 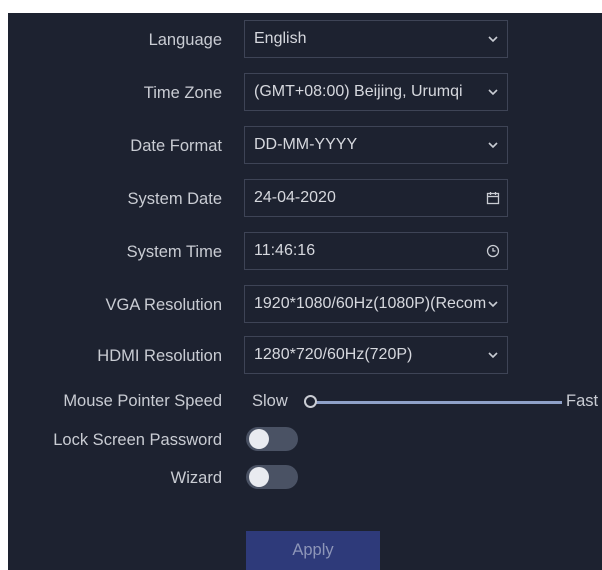 I want to click on language-row: Language English, so click(x=305, y=40).